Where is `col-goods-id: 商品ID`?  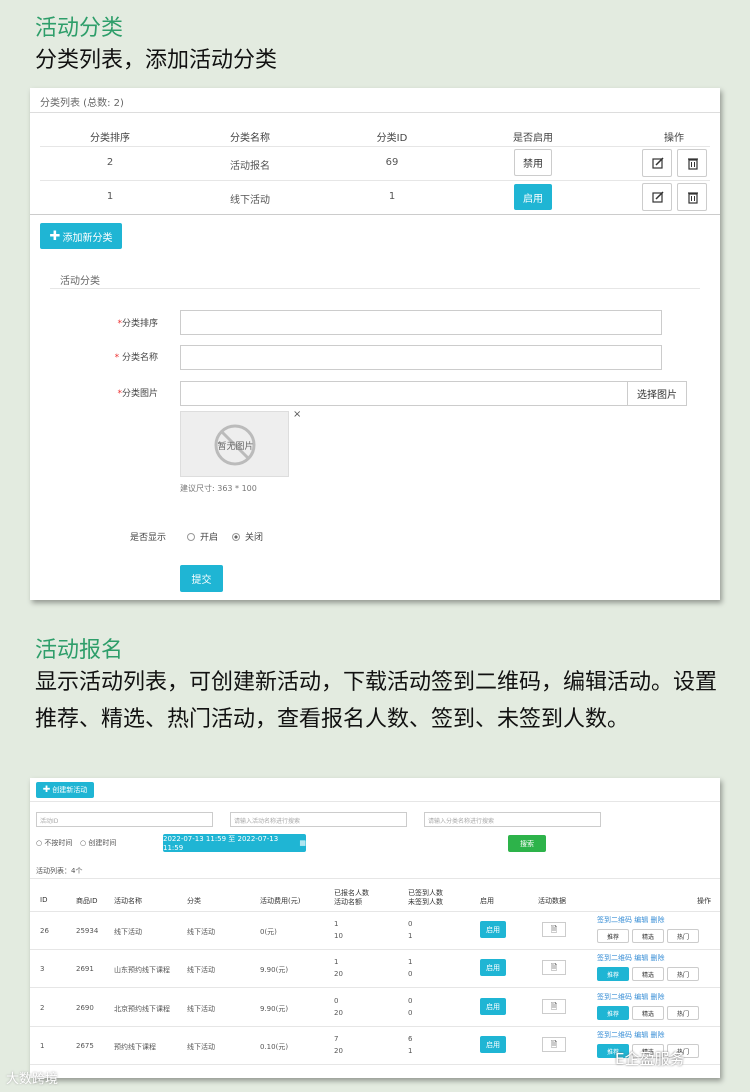 col-goods-id: 商品ID is located at coordinates (87, 901).